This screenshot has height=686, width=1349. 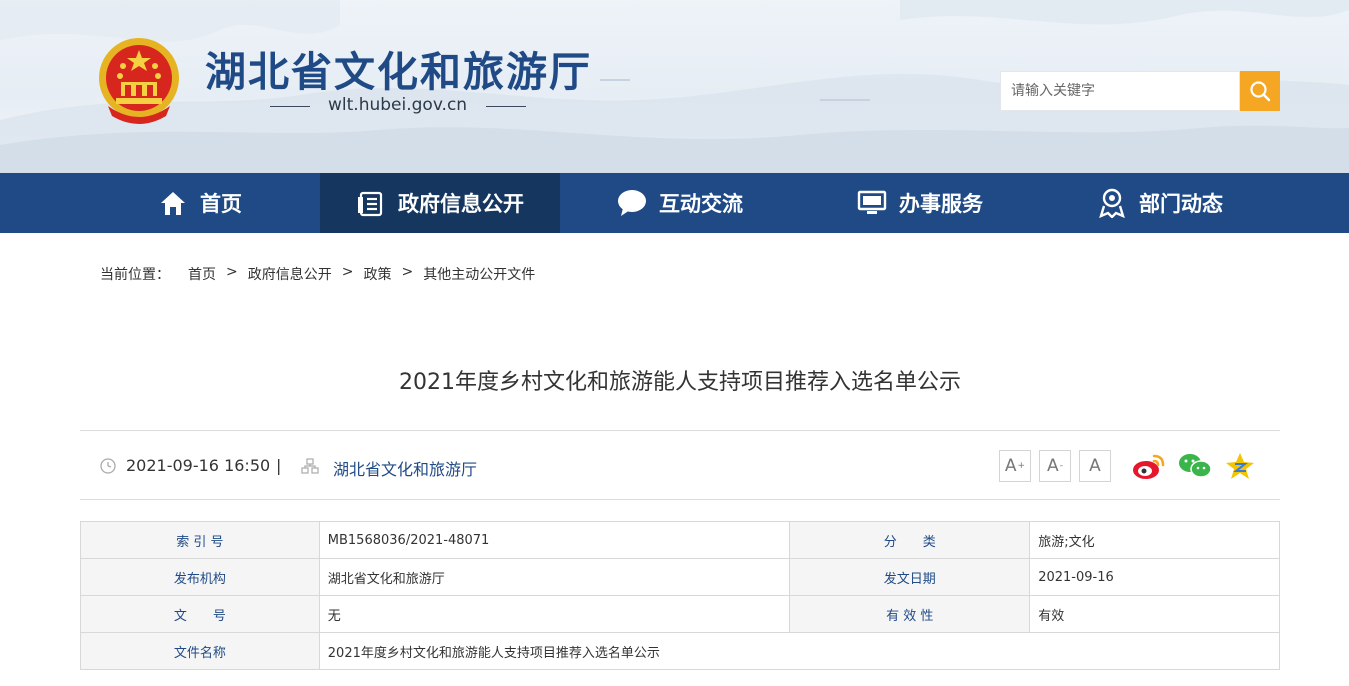 I want to click on share-weibo-button, so click(x=1149, y=466).